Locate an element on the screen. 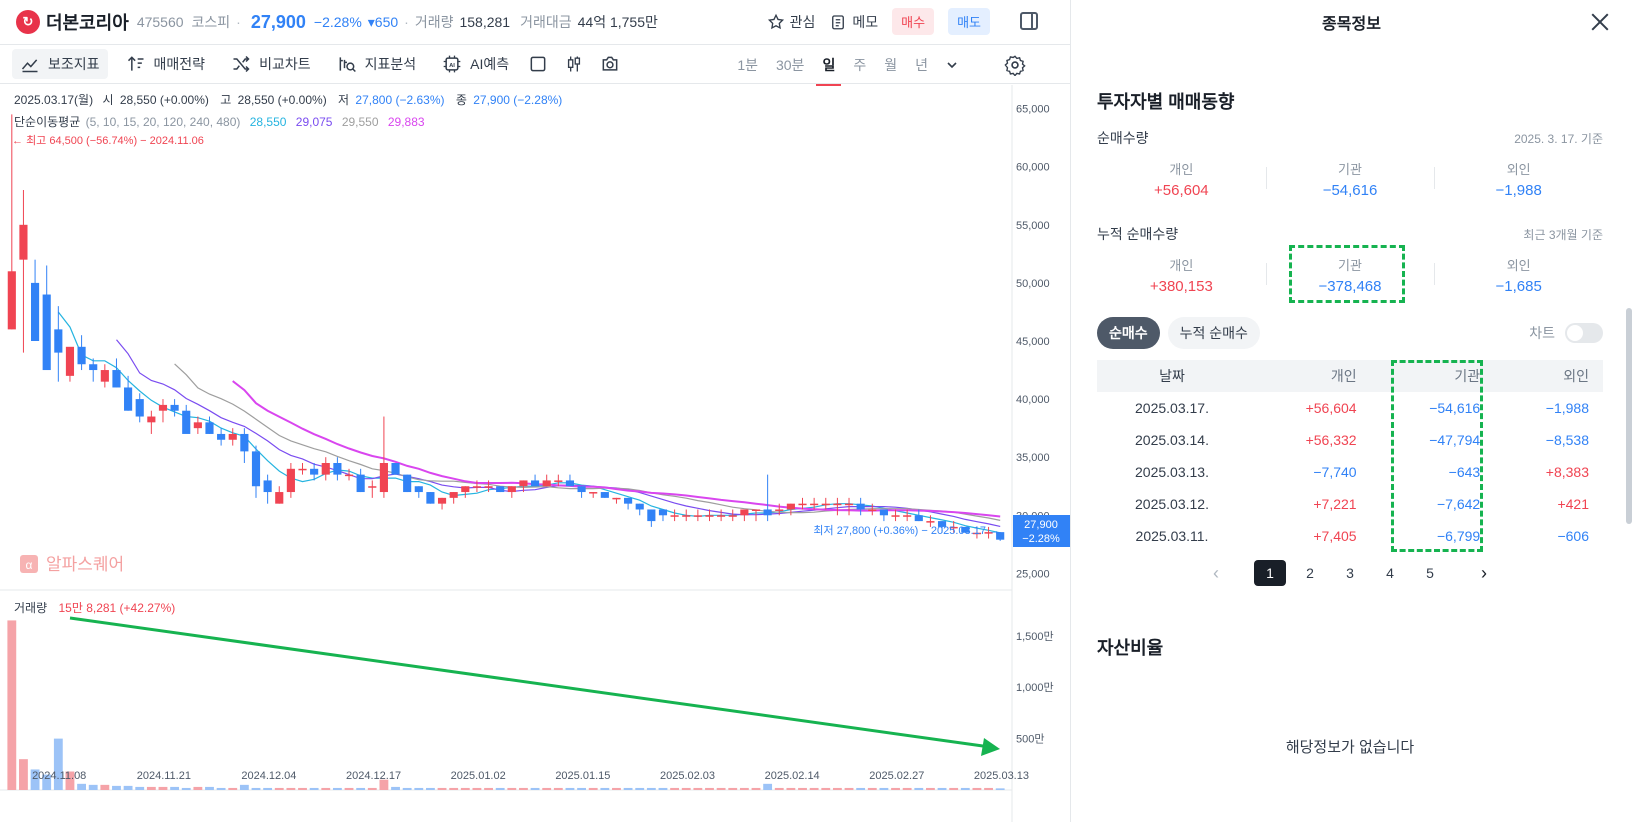 This screenshot has height=822, width=1632. net-date: 2025. 3. 17. 기준 is located at coordinates (1558, 138).